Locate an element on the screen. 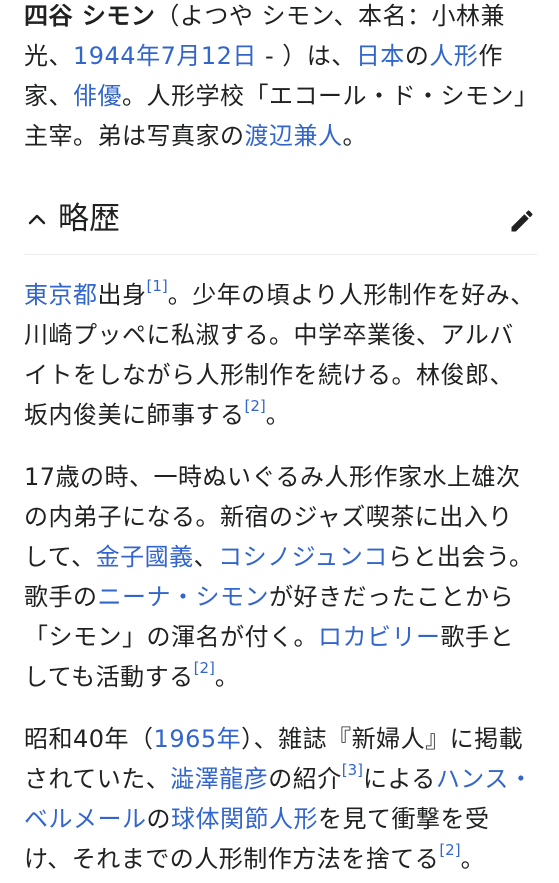  paragraph-text: 、 is located at coordinates (206, 557).